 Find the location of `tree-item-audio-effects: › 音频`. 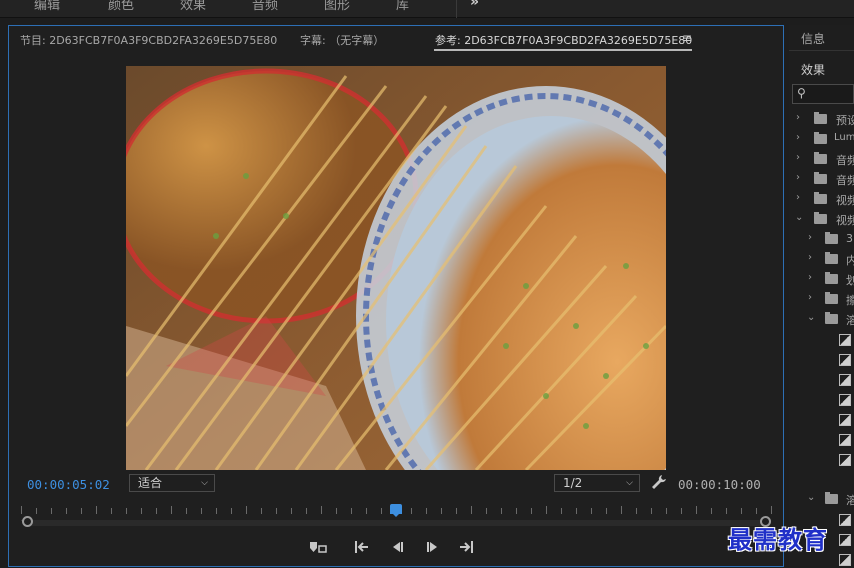

tree-item-audio-effects: › 音频 is located at coordinates (821, 159).